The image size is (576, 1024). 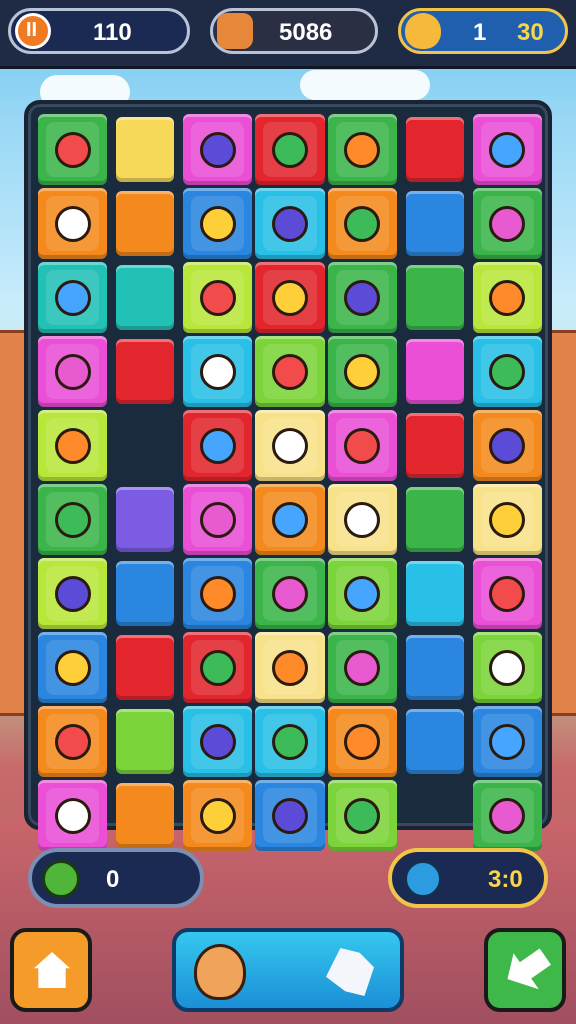 I want to click on flower-icon, so click(x=72, y=519).